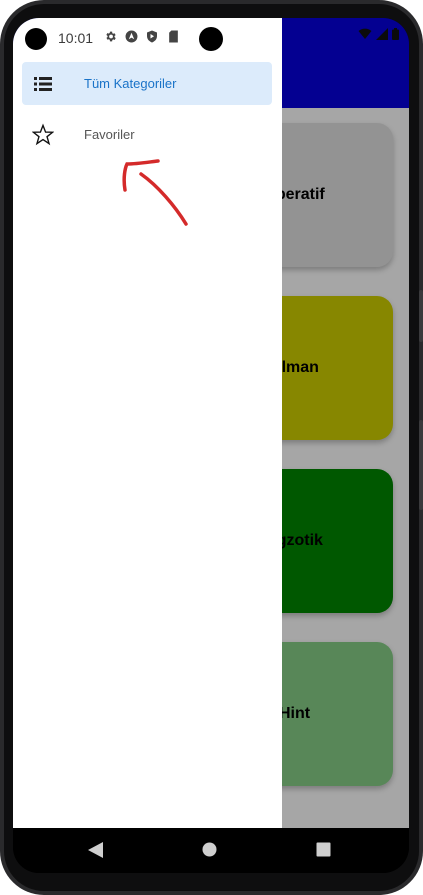 The width and height of the screenshot is (423, 895). Describe the element at coordinates (211, 39) in the screenshot. I see `front-camera` at that location.